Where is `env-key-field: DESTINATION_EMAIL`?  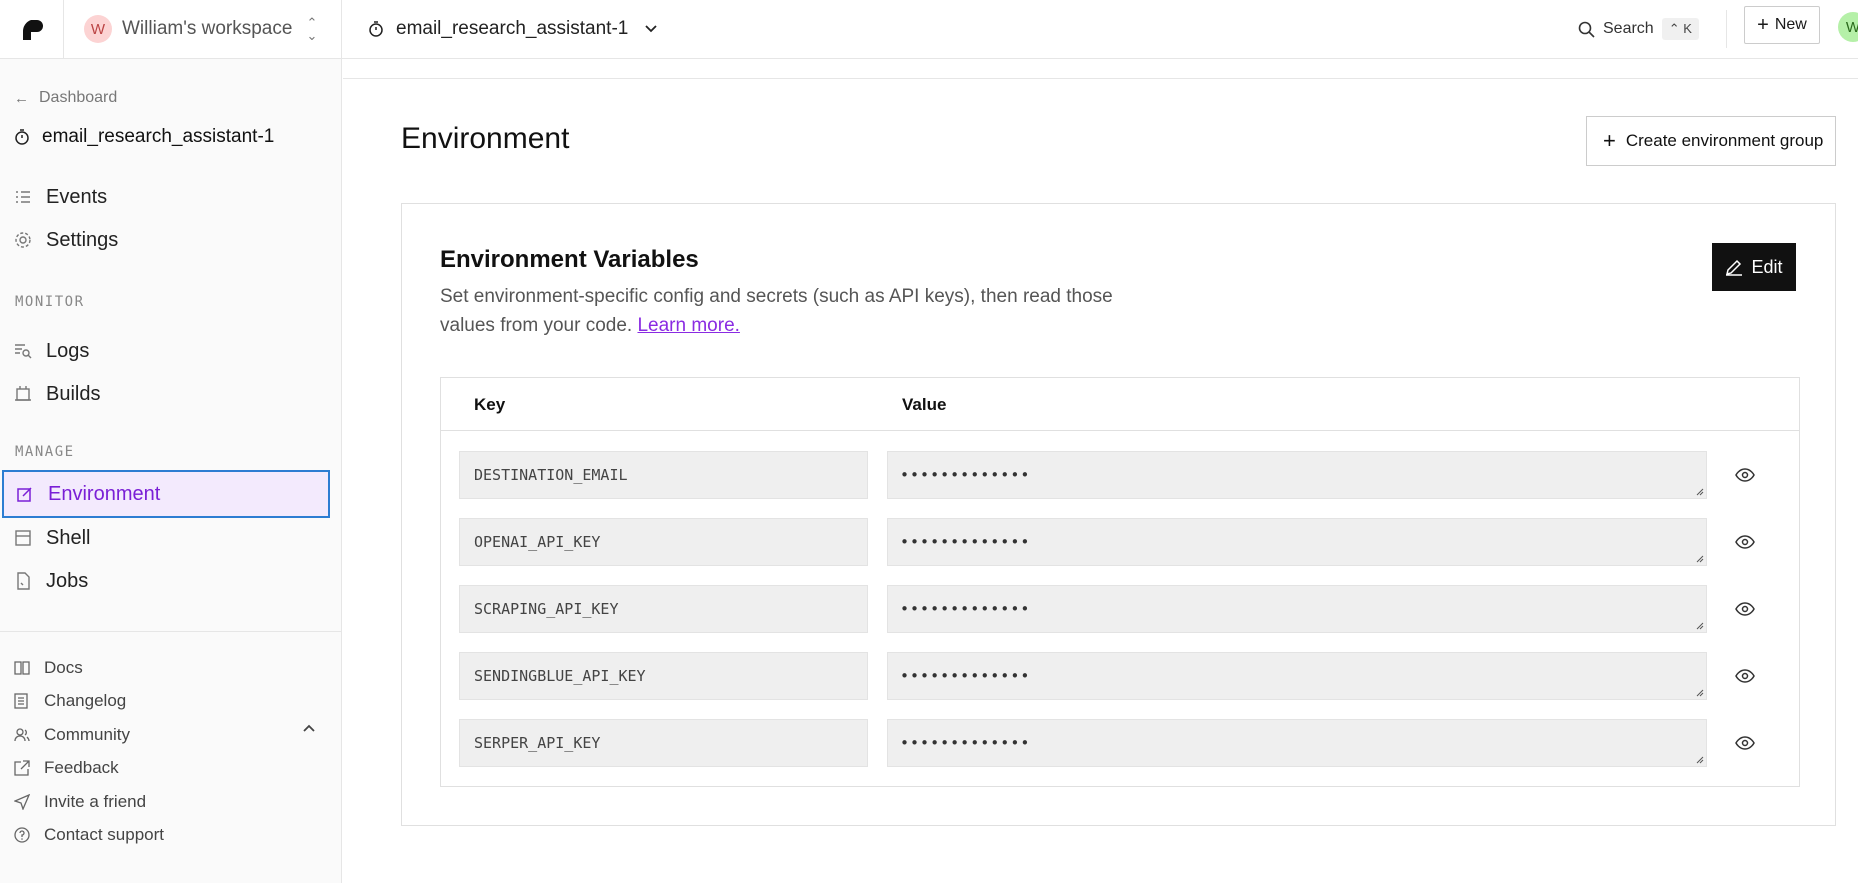 env-key-field: DESTINATION_EMAIL is located at coordinates (663, 475).